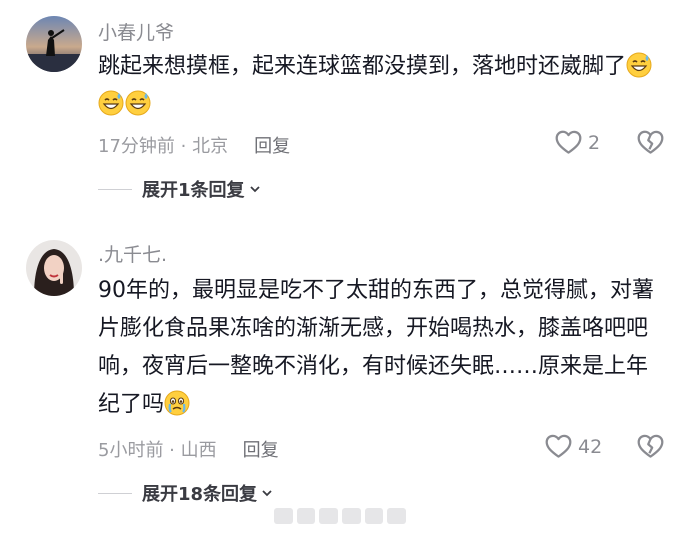  What do you see at coordinates (132, 253) in the screenshot?
I see `username: .九千七.` at bounding box center [132, 253].